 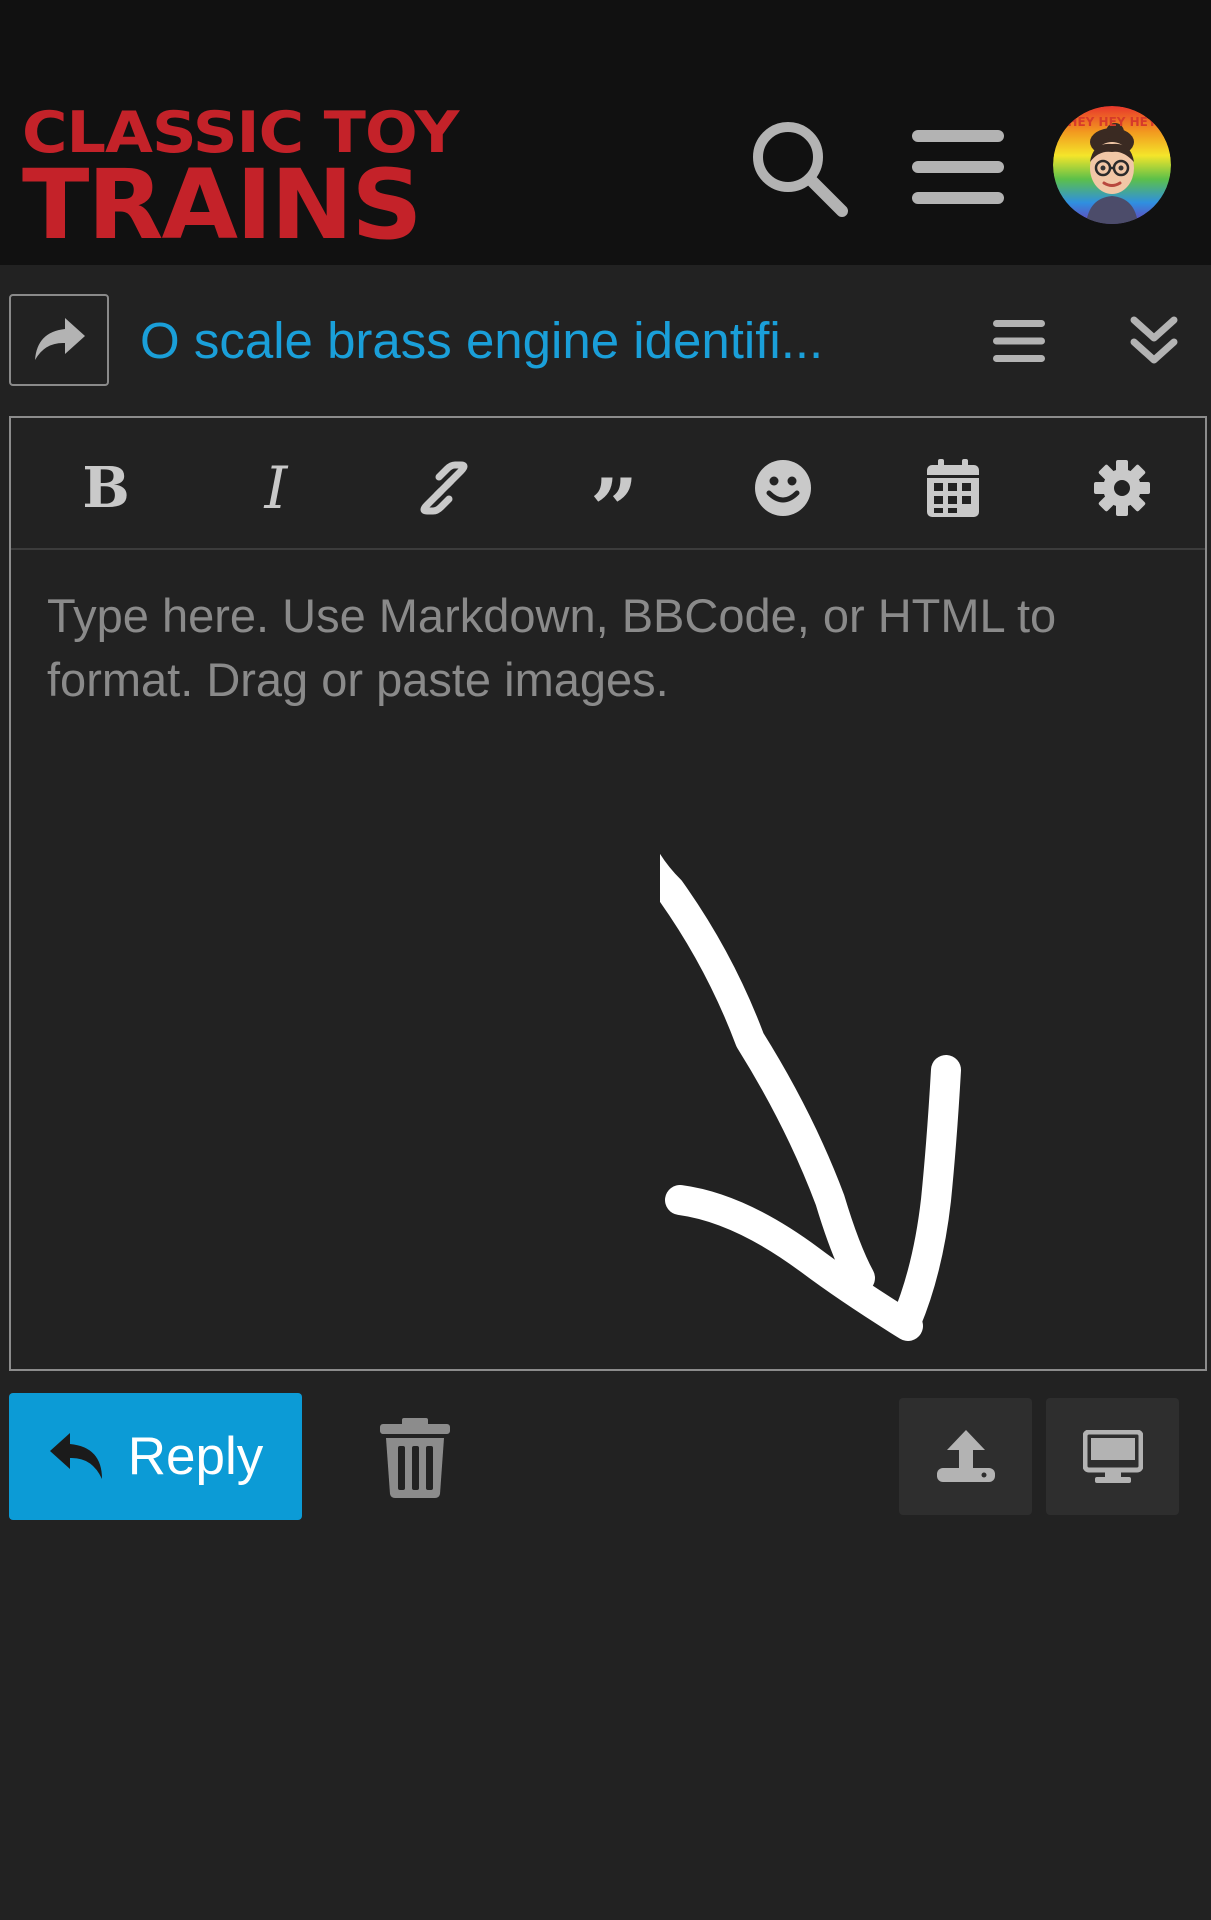 I want to click on calendar-icon, so click(x=953, y=488).